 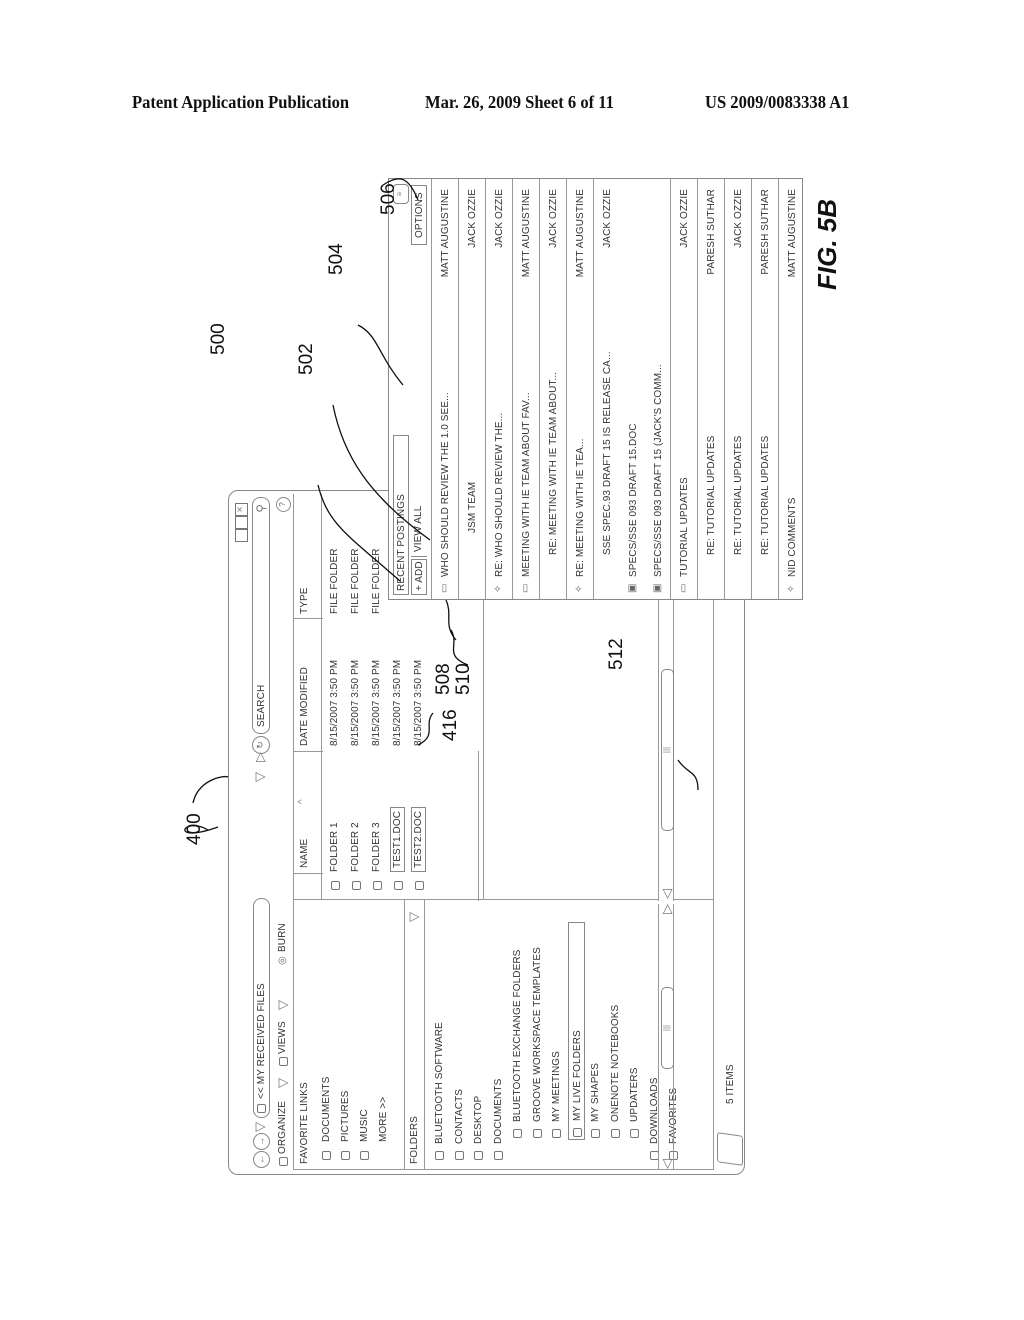 What do you see at coordinates (537, 1031) in the screenshot?
I see `folder-tree-item: GROOVE WORKSPACE TEMPLATES` at bounding box center [537, 1031].